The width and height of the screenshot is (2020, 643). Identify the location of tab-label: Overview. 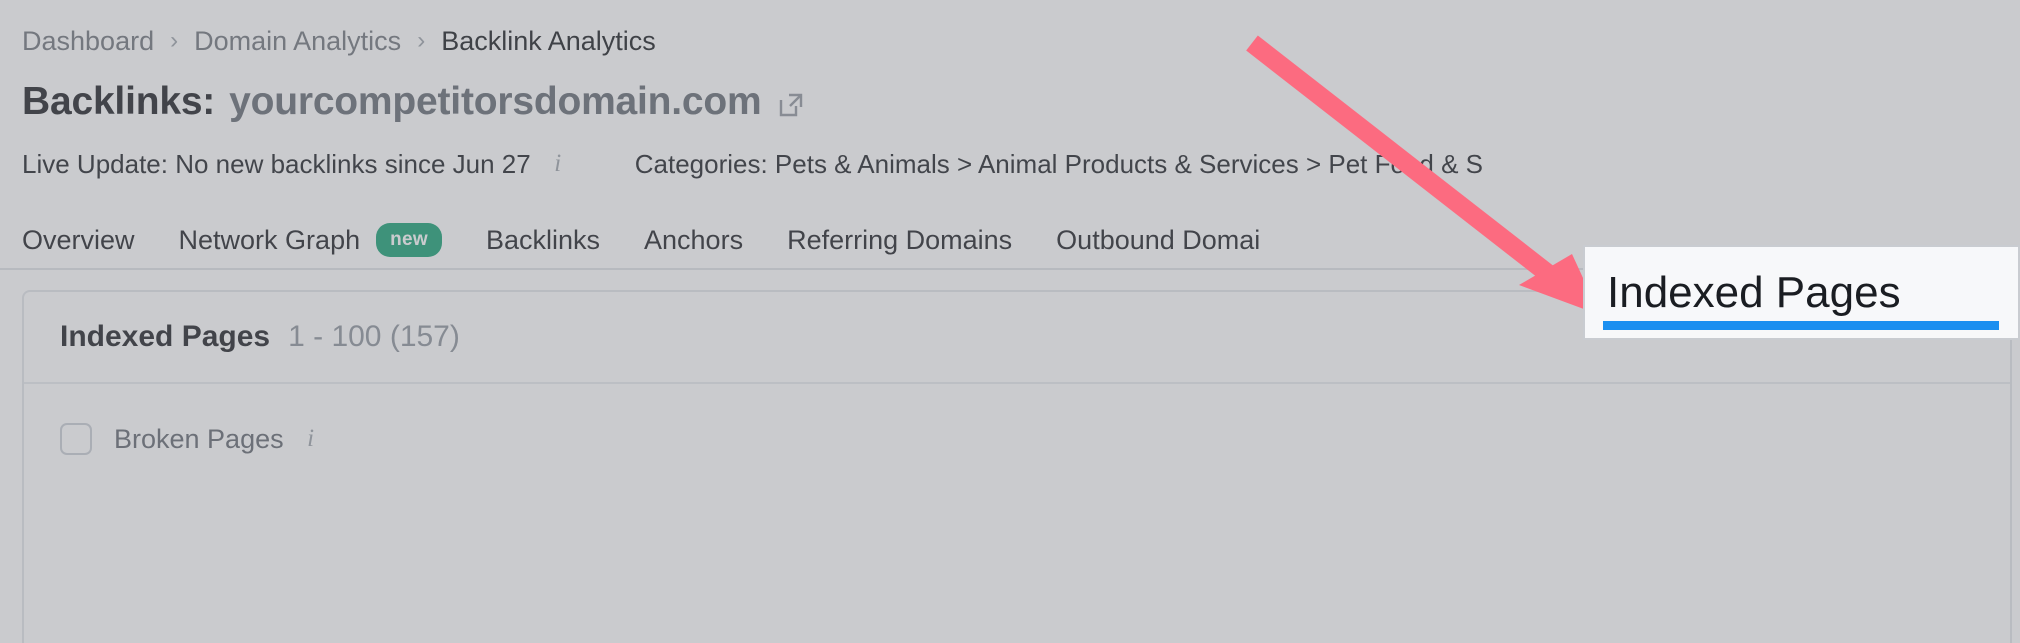
(78, 240).